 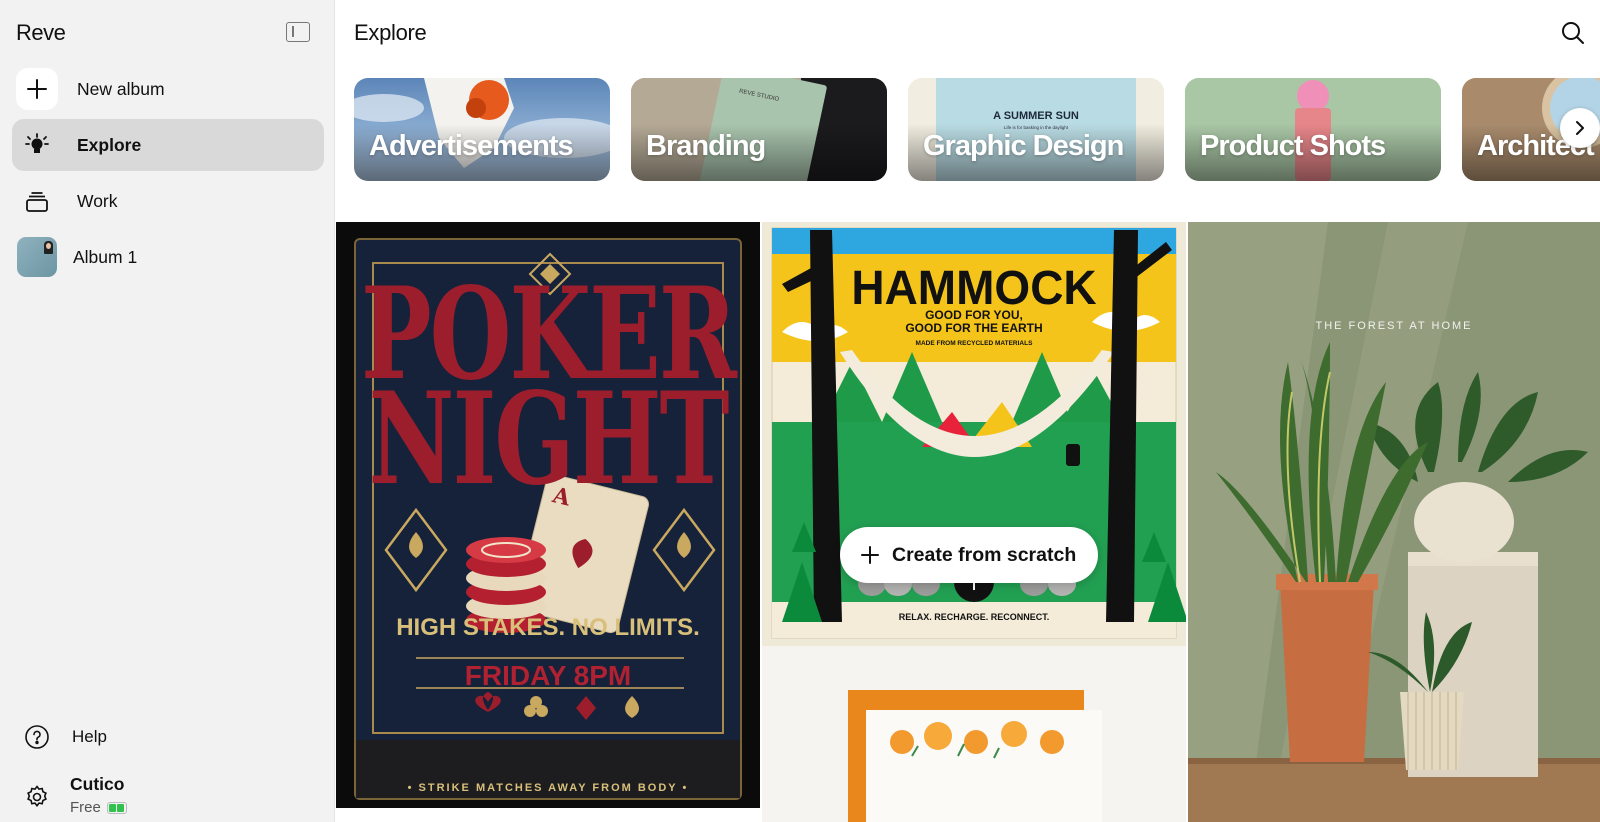 What do you see at coordinates (984, 554) in the screenshot?
I see `create-button-label: Create from scratch` at bounding box center [984, 554].